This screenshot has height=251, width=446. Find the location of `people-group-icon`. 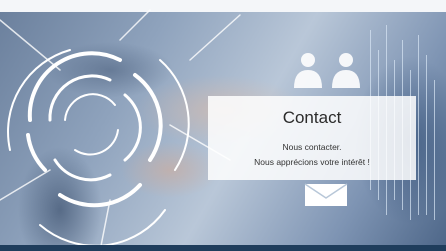

people-group-icon is located at coordinates (327, 70).